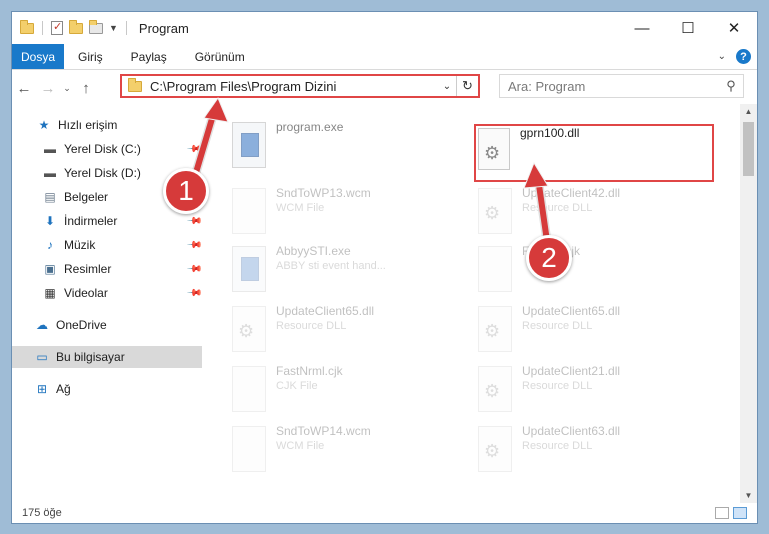 This screenshot has width=769, height=534. I want to click on annotation-arrows, so click(370, 174).